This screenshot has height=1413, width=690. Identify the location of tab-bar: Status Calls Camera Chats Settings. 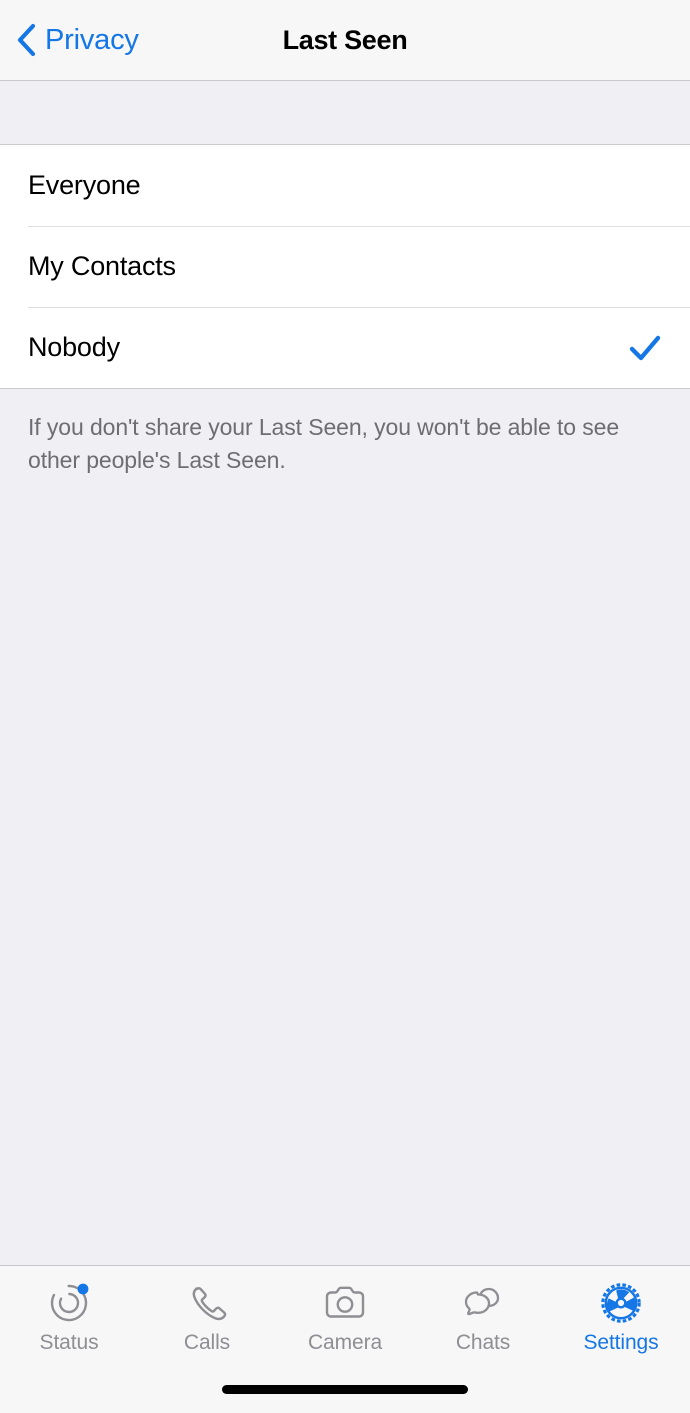
(345, 1315).